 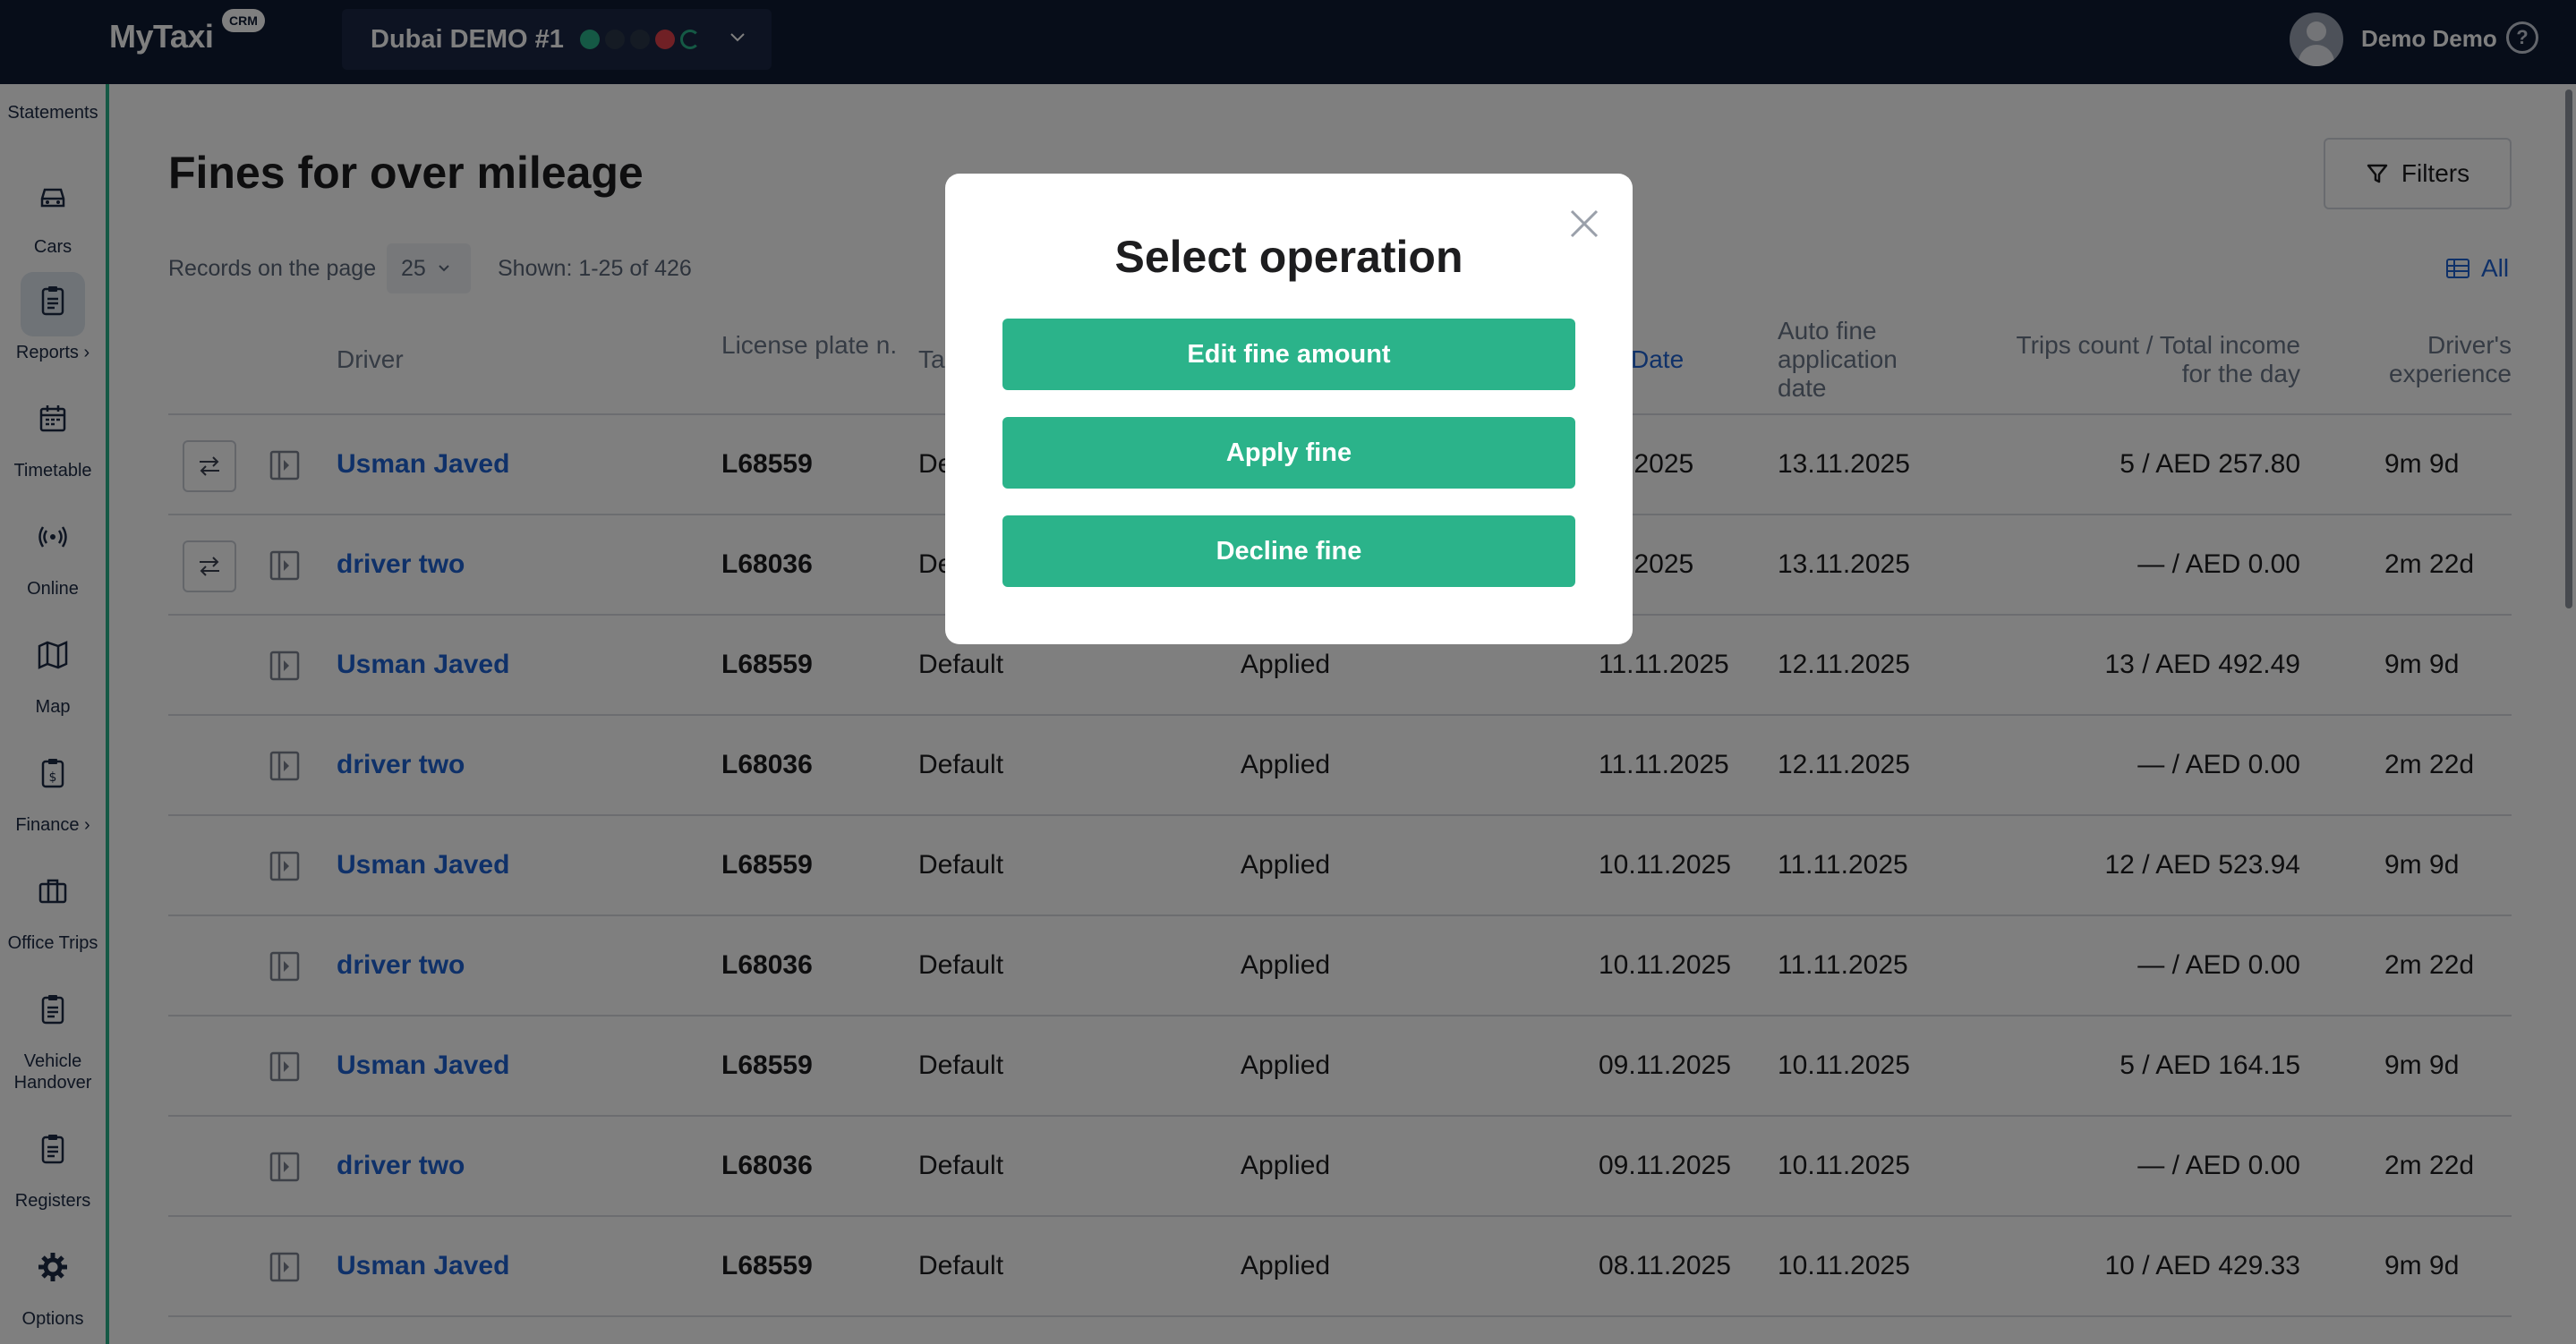 What do you see at coordinates (1288, 257) in the screenshot?
I see `modal-title: Select operation` at bounding box center [1288, 257].